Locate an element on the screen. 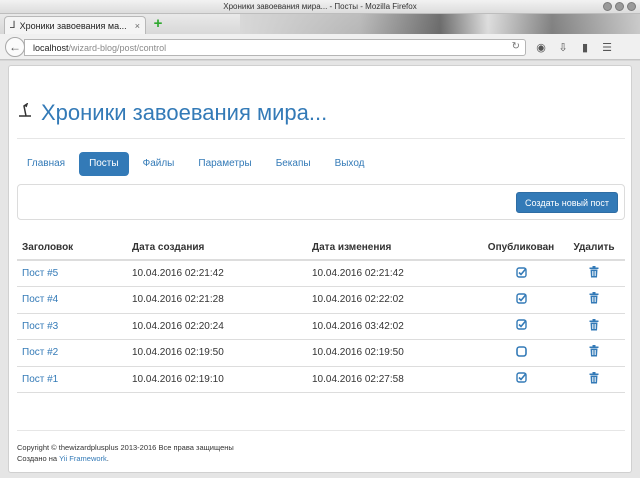  post-title-cell: Пост #5 is located at coordinates (72, 273).